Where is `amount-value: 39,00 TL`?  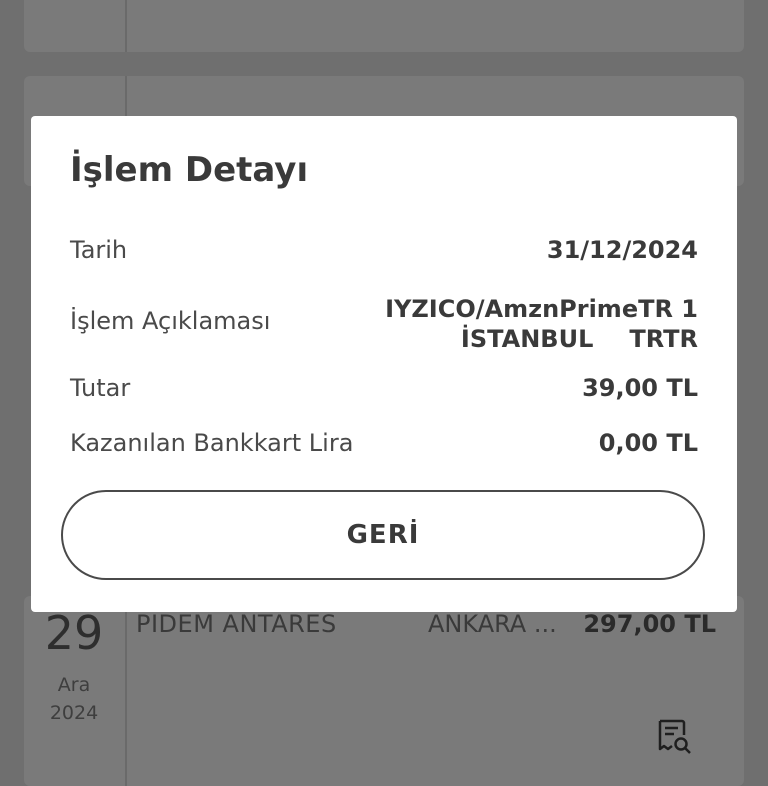 amount-value: 39,00 TL is located at coordinates (640, 388).